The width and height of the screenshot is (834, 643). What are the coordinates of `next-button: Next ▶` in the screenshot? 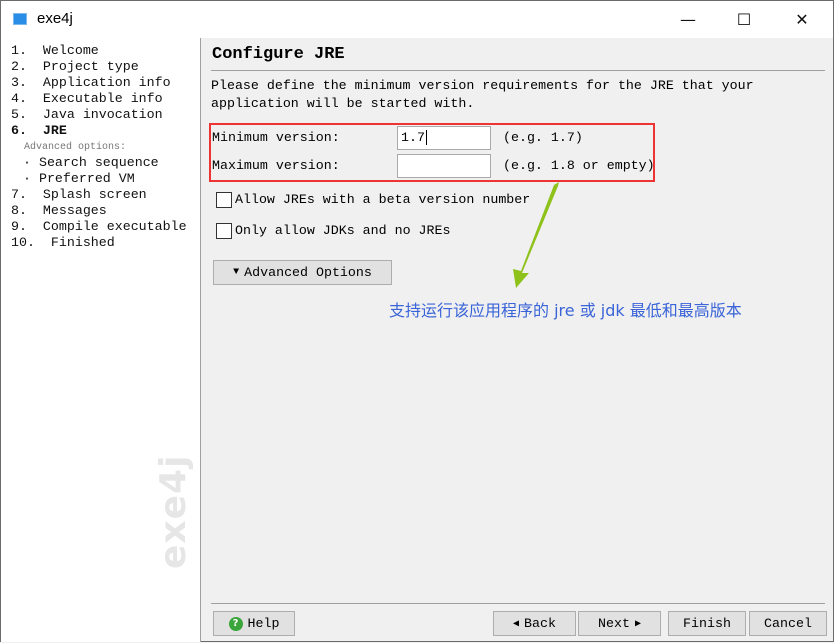 It's located at (619, 623).